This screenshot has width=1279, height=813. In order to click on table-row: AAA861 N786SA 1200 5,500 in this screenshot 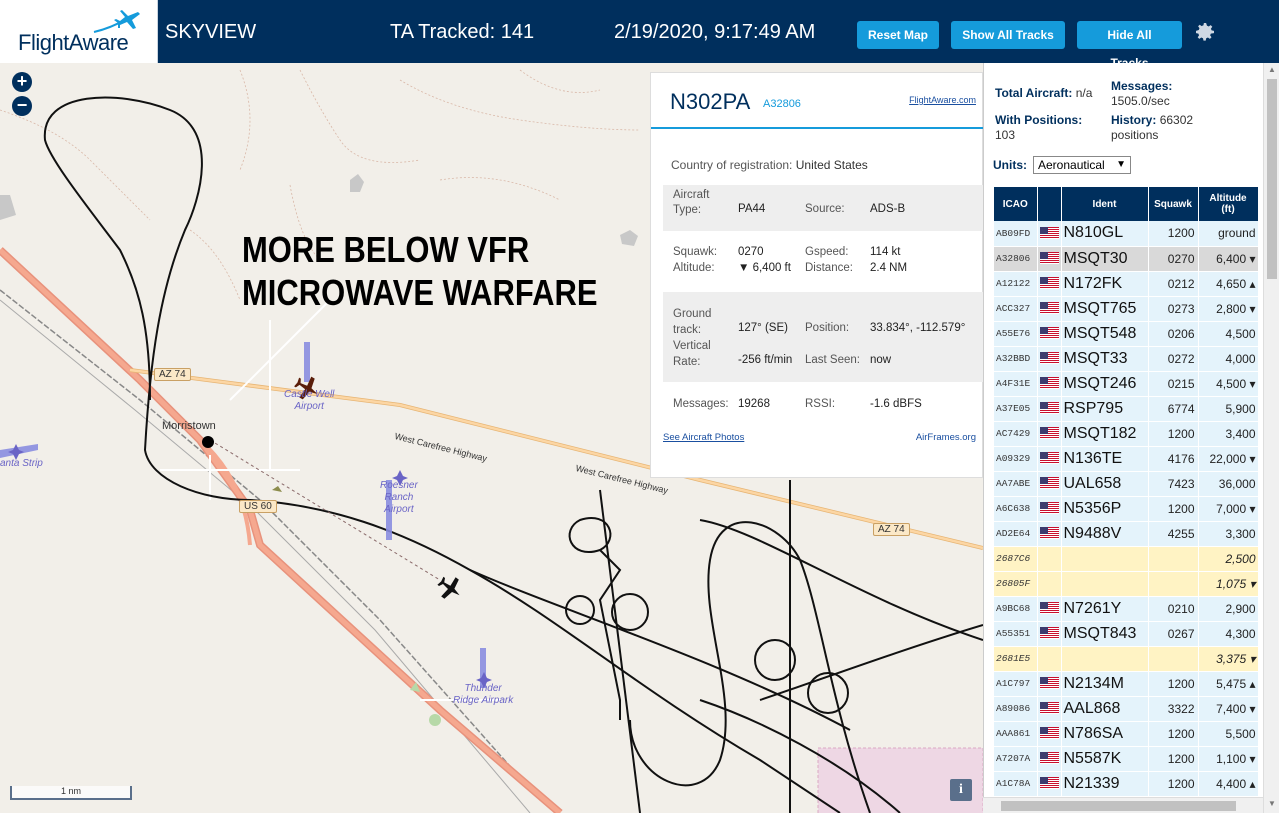, I will do `click(1126, 734)`.